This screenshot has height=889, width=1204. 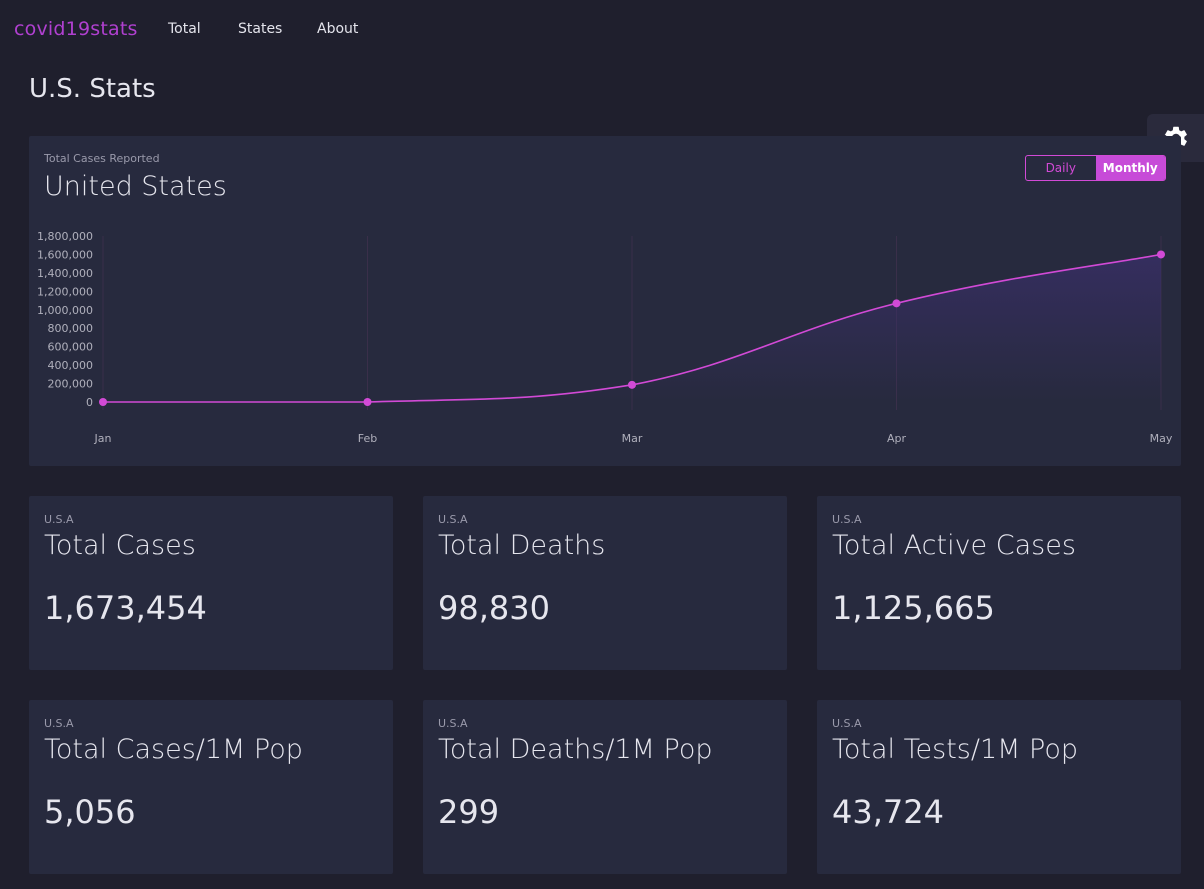 I want to click on stat-card-deaths-per-million: U.S.A Total Deaths/1M Pop 299, so click(x=605, y=787).